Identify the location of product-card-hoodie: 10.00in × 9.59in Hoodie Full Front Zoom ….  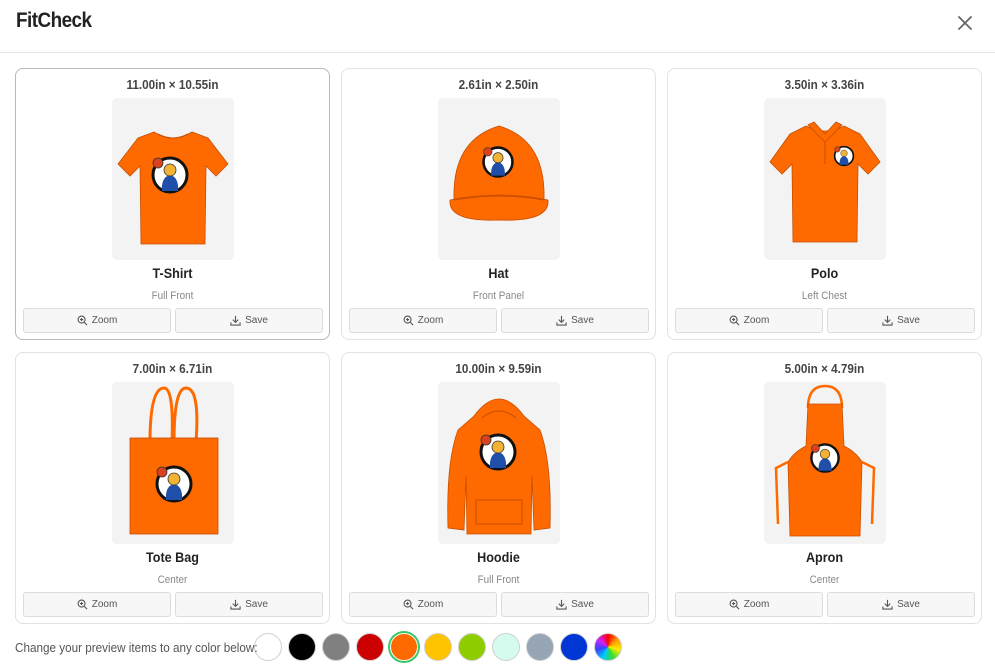
(498, 488).